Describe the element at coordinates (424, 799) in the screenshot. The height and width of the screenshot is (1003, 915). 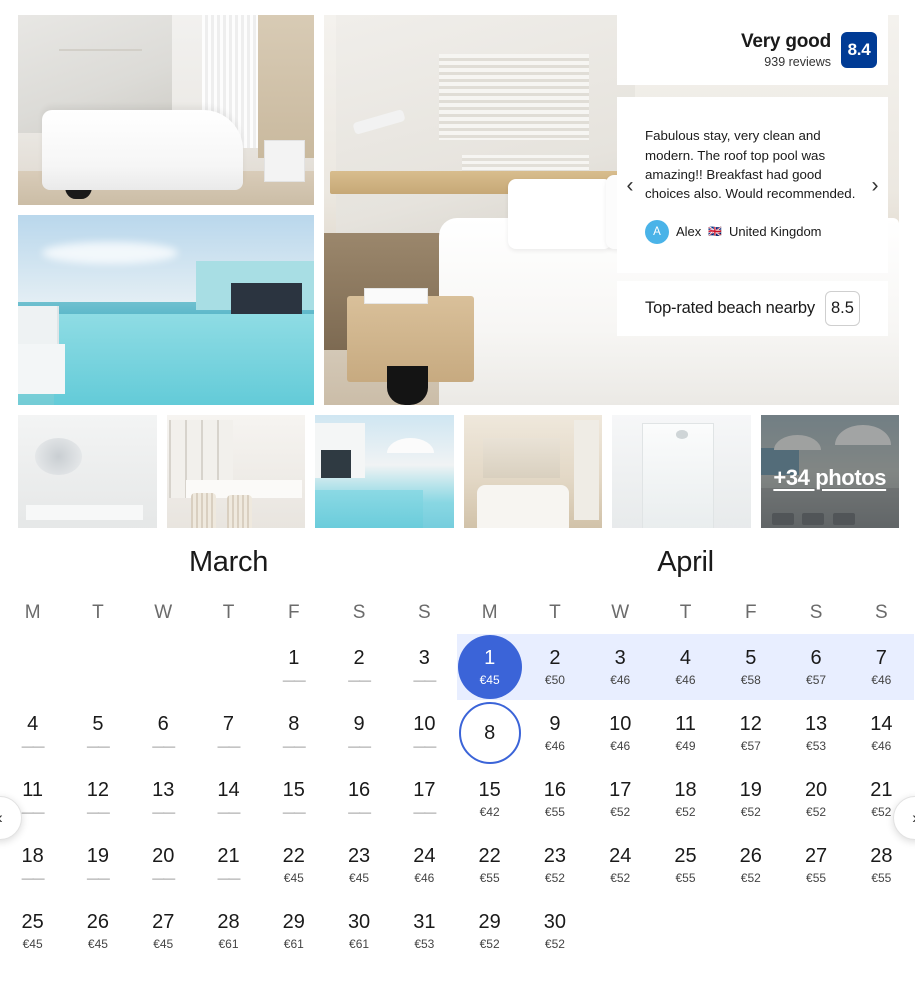
I see `calendar-day-cell: 17 ——` at that location.